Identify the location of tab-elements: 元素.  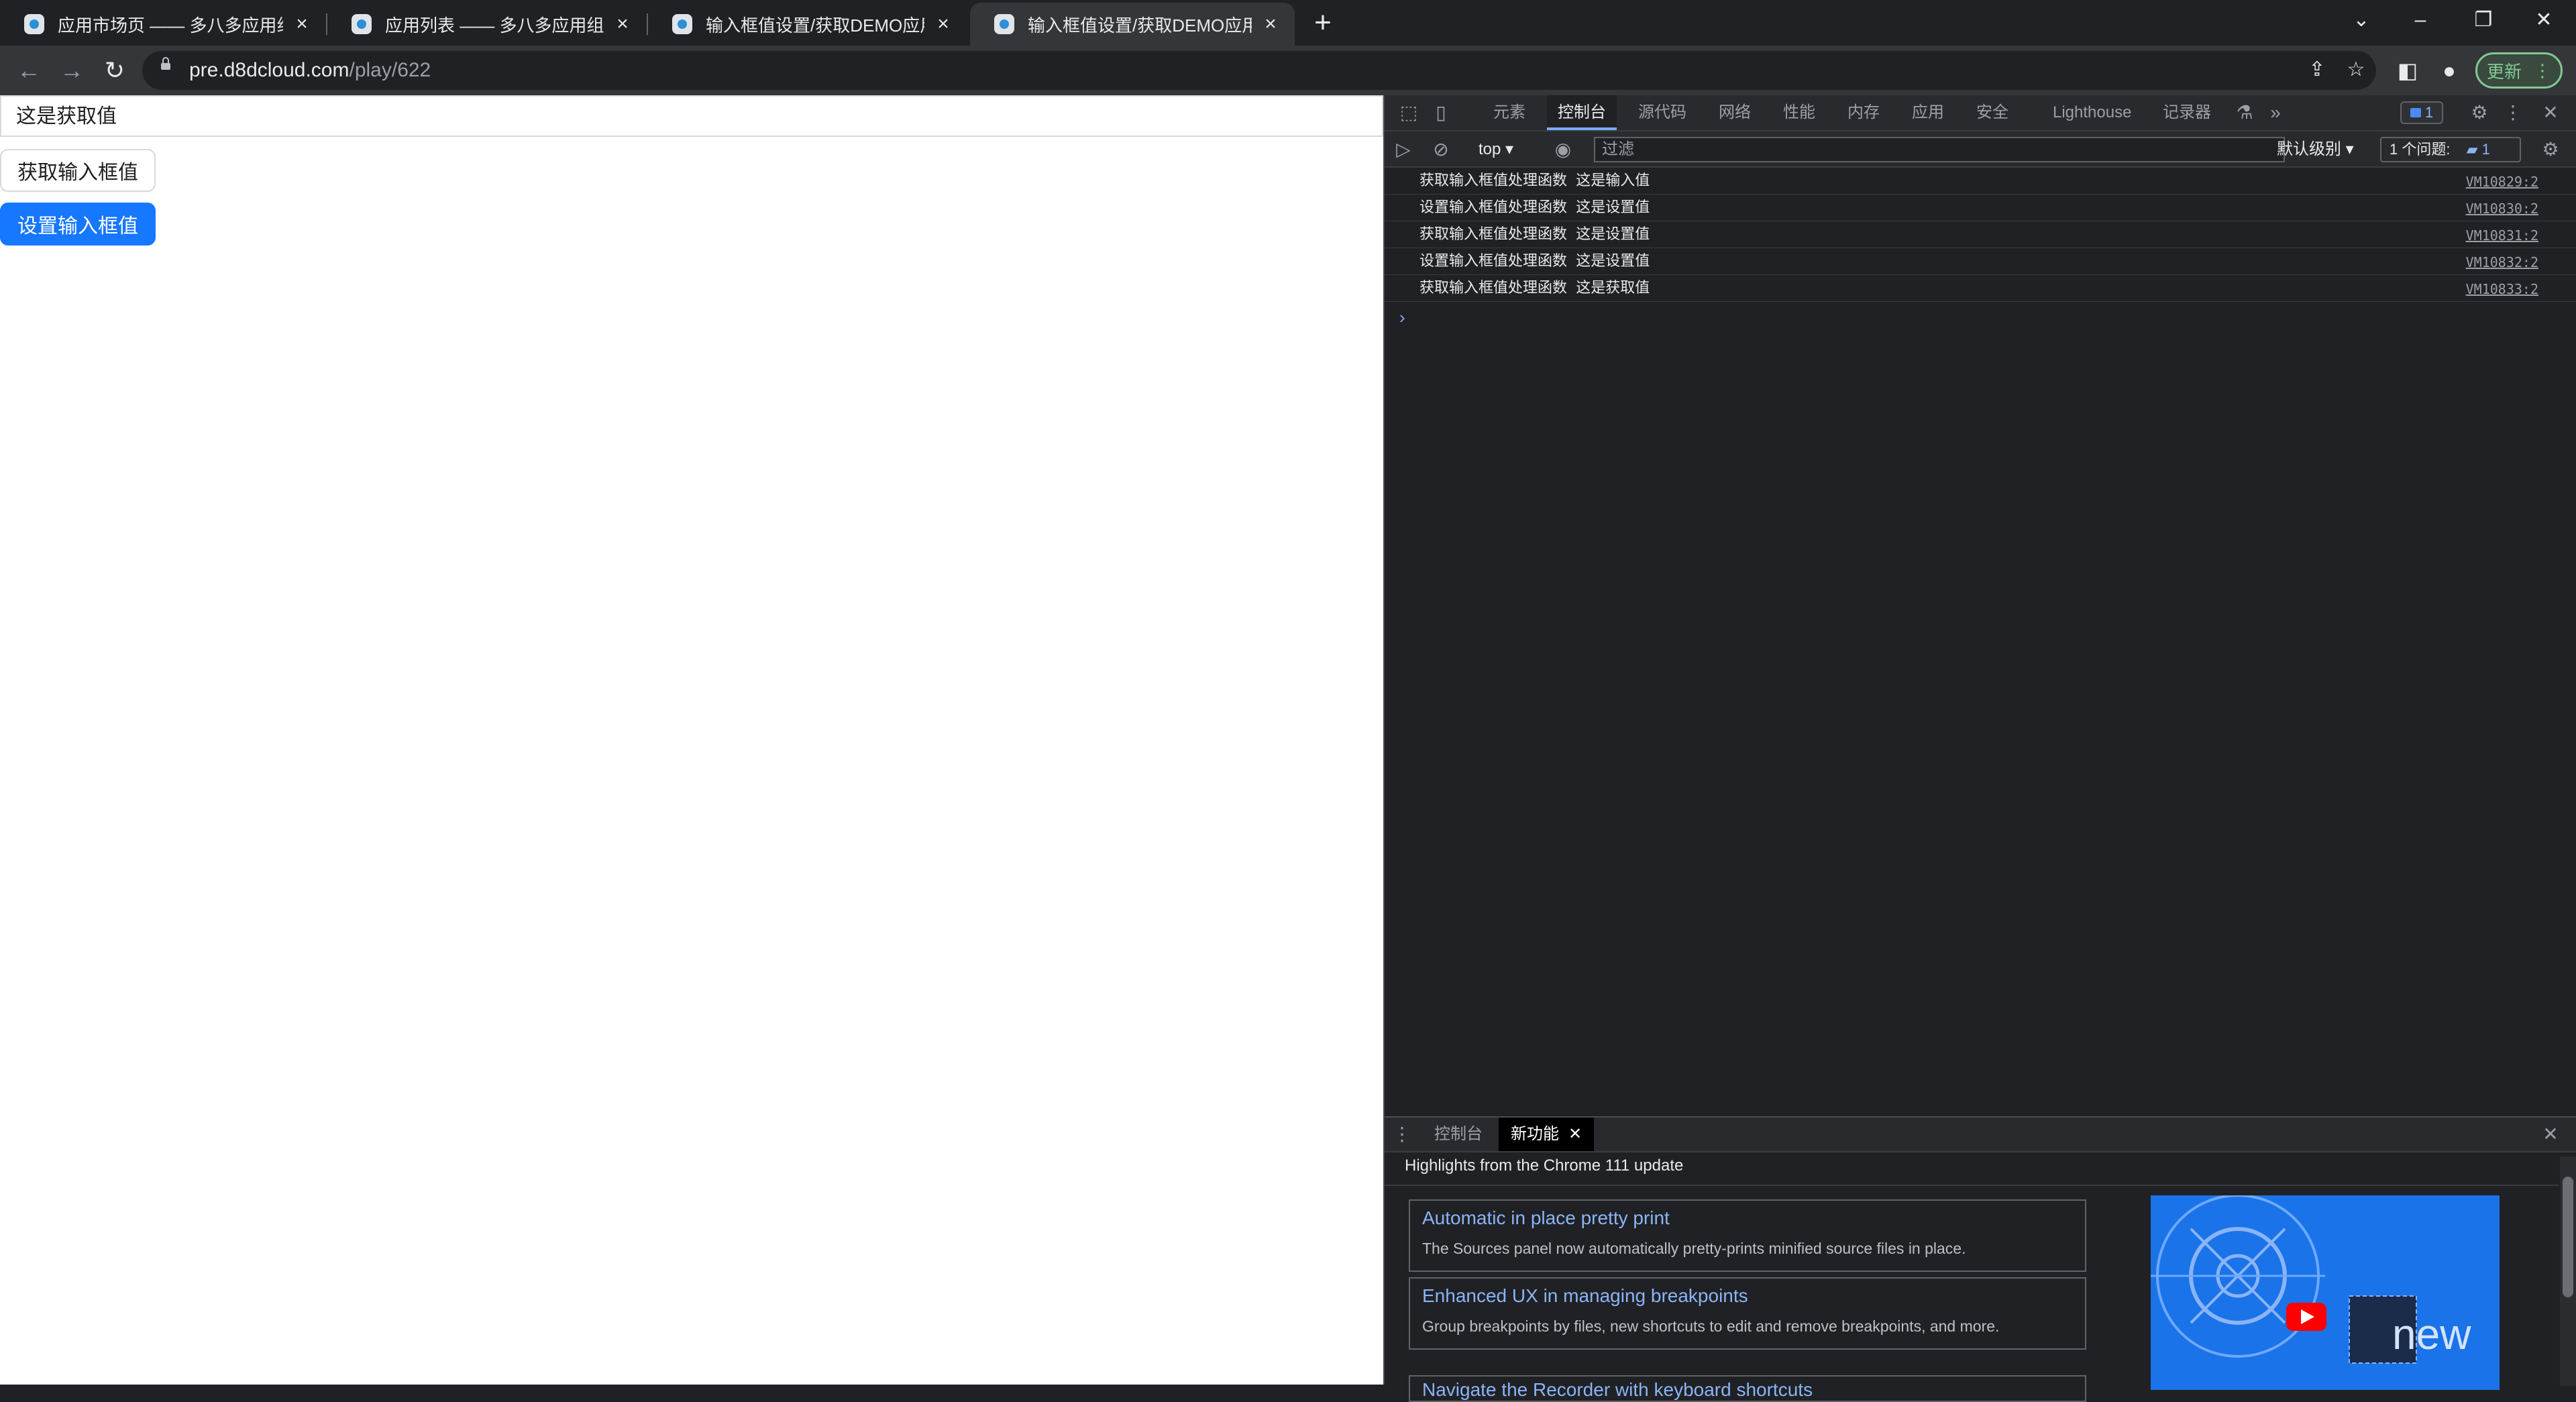
(1509, 113).